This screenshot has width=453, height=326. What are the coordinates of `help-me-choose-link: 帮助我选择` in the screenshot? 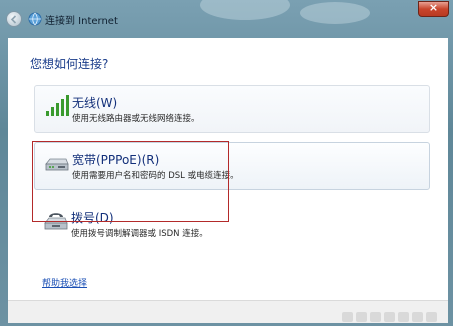 It's located at (64, 282).